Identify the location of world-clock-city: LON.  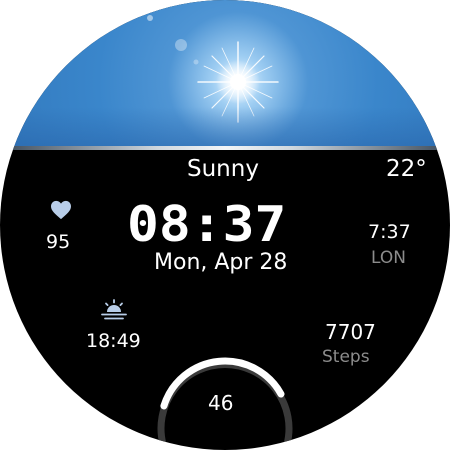
(388, 258).